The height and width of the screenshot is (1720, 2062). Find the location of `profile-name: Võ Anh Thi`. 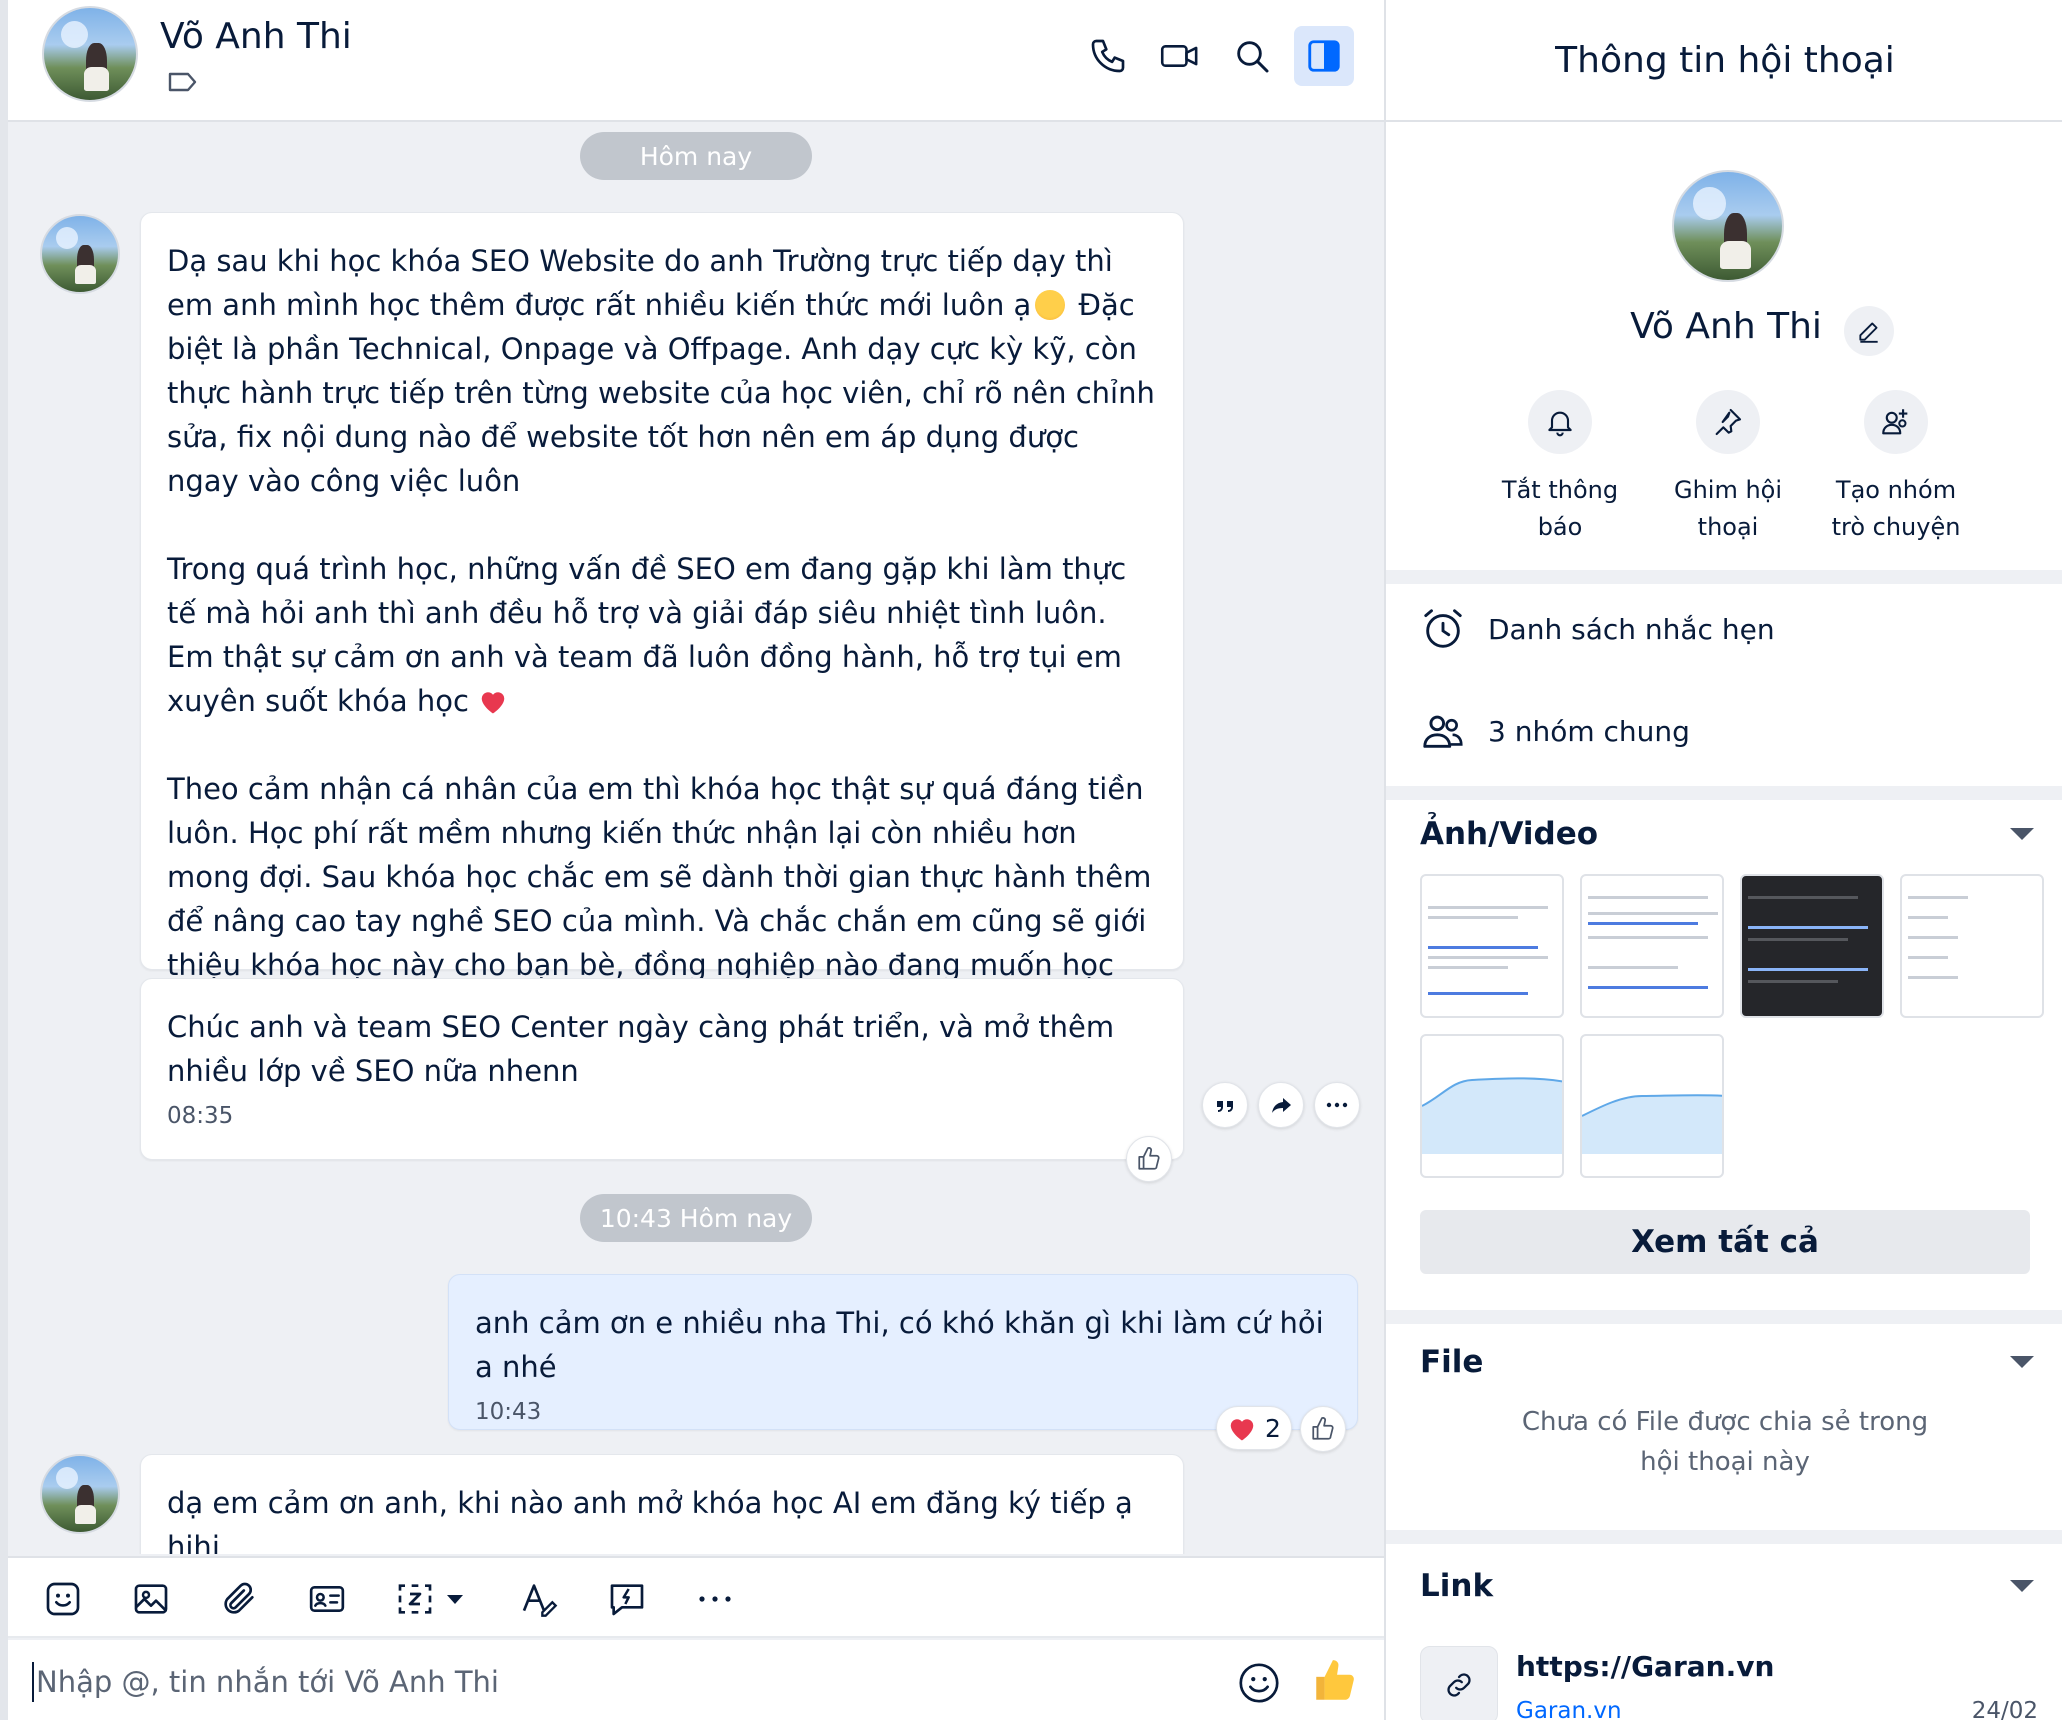

profile-name: Võ Anh Thi is located at coordinates (1726, 326).